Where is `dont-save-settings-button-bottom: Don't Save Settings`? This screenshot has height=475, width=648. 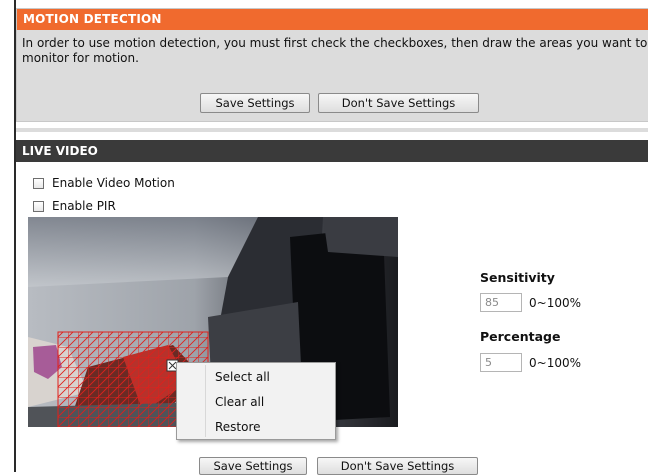 dont-save-settings-button-bottom: Don't Save Settings is located at coordinates (397, 466).